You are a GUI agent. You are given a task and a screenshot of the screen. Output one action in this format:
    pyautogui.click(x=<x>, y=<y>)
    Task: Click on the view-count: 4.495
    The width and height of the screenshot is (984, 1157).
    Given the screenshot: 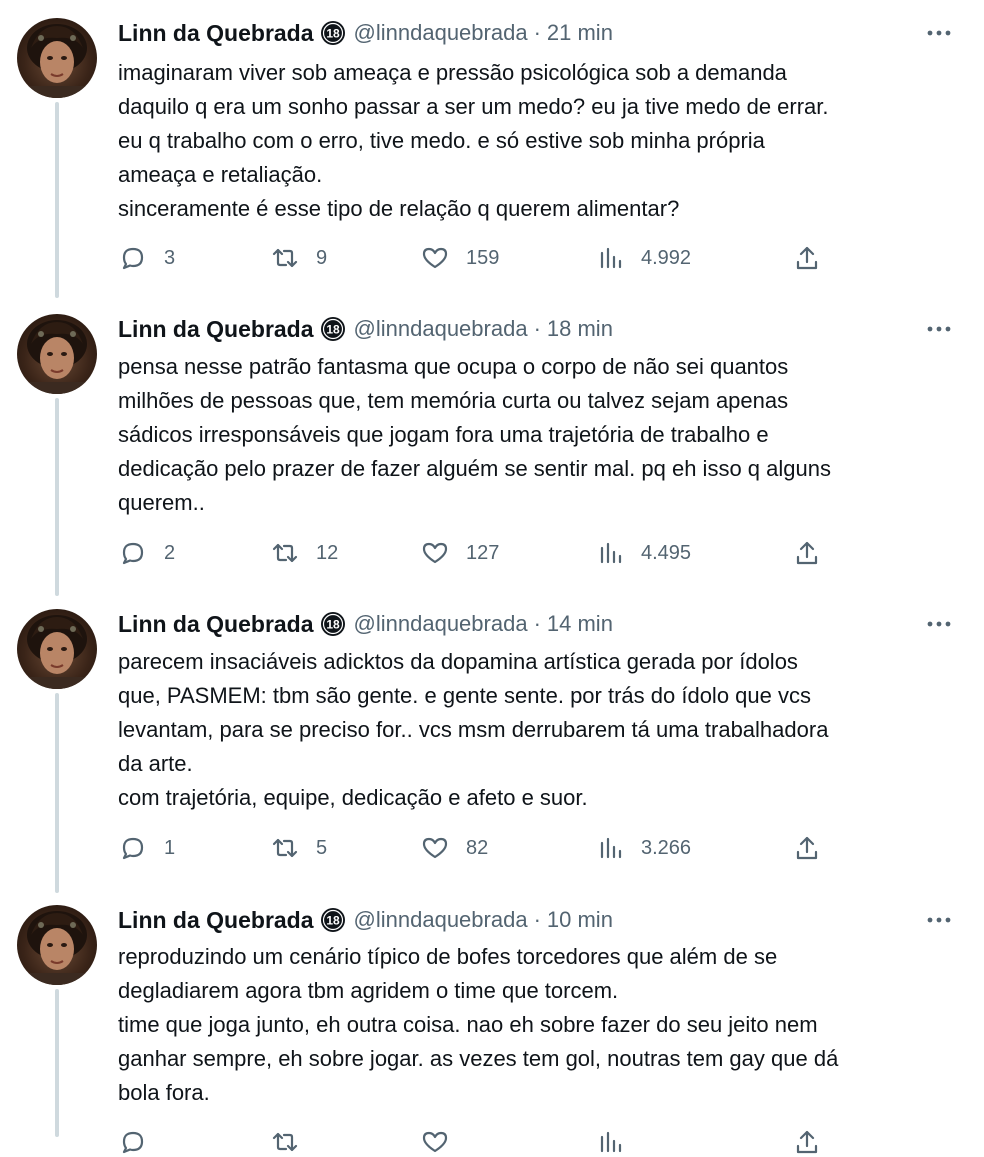 What is the action you would take?
    pyautogui.click(x=666, y=552)
    